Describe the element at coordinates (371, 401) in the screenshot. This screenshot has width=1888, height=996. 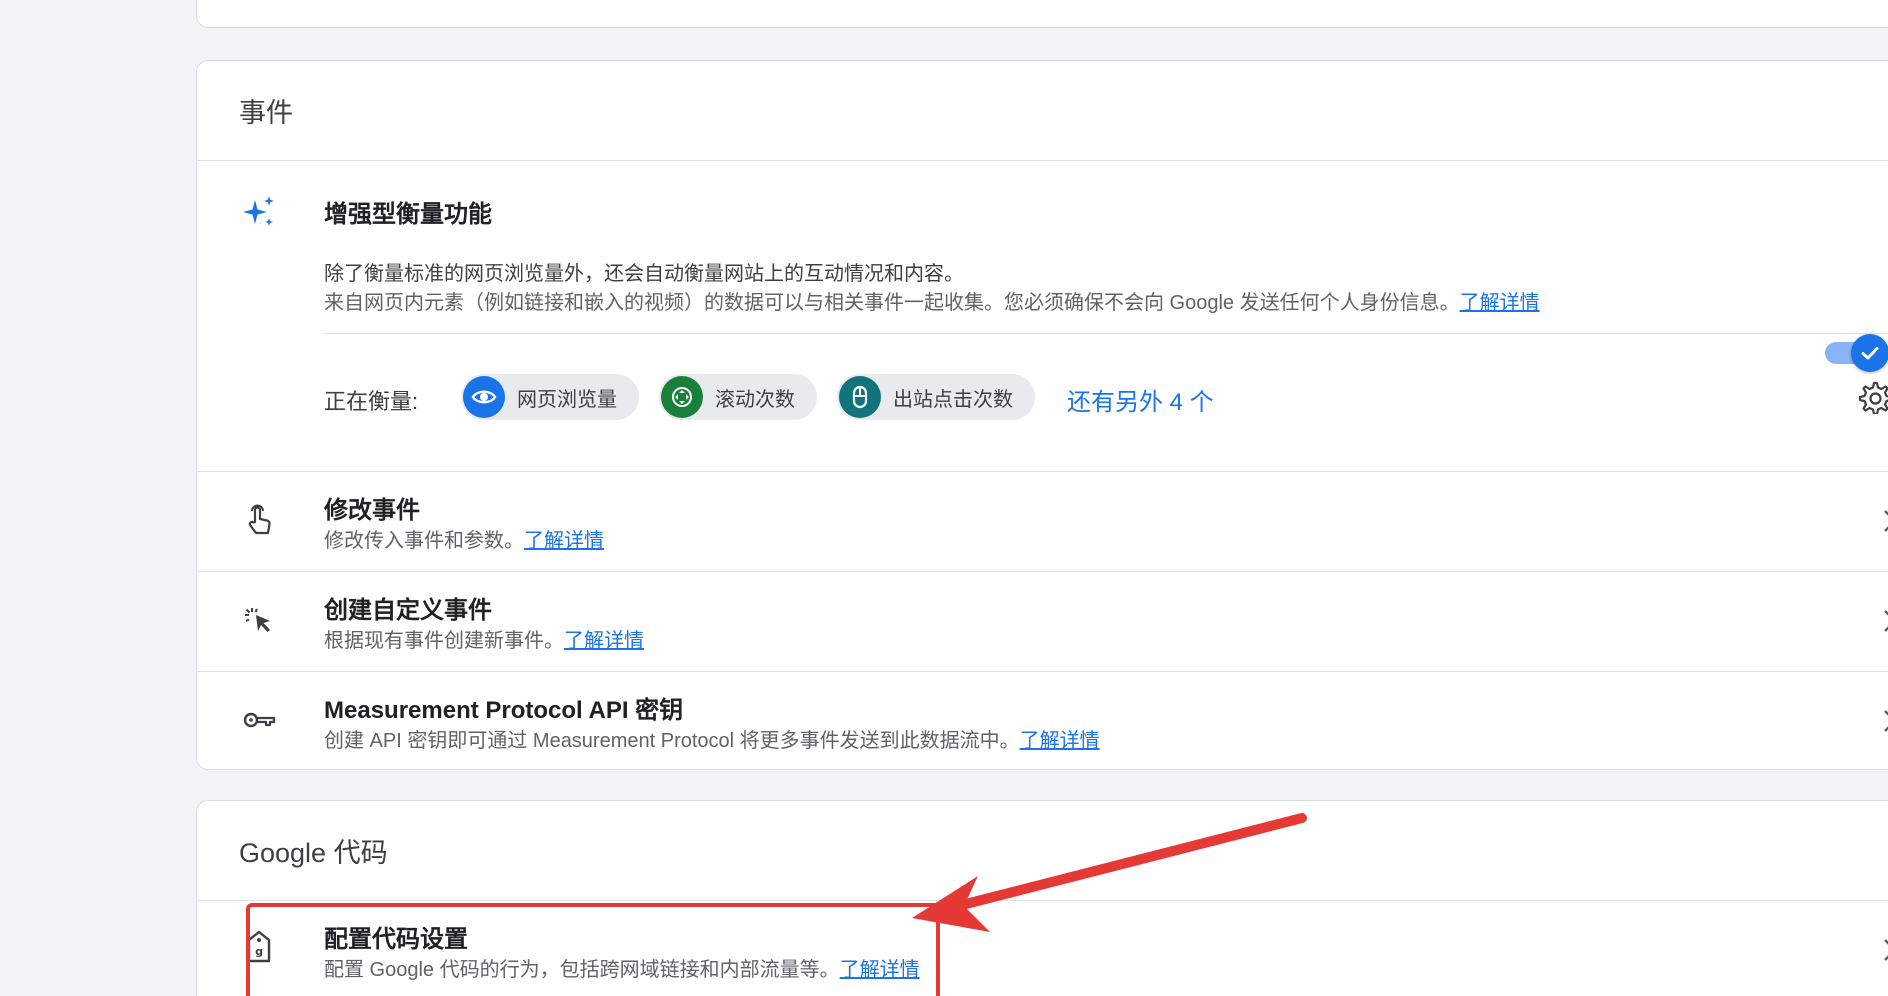
I see `measuring-label: 正在衡量:` at that location.